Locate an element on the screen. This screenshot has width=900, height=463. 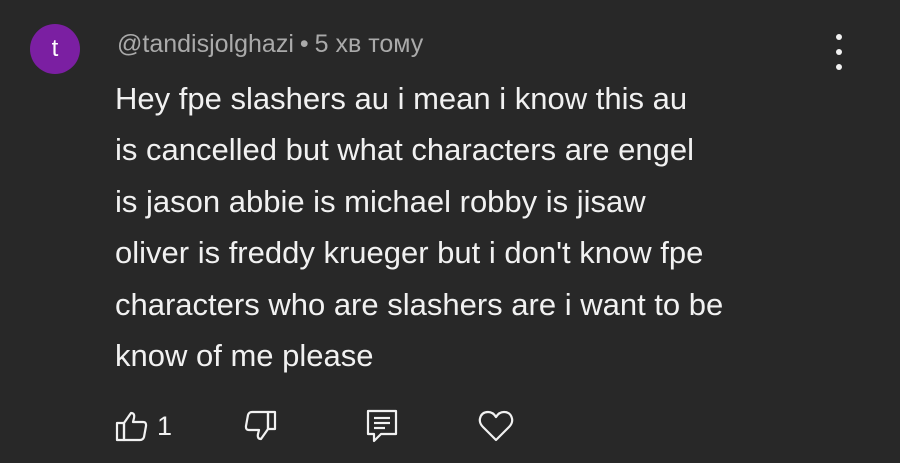
dislike-button is located at coordinates (260, 426).